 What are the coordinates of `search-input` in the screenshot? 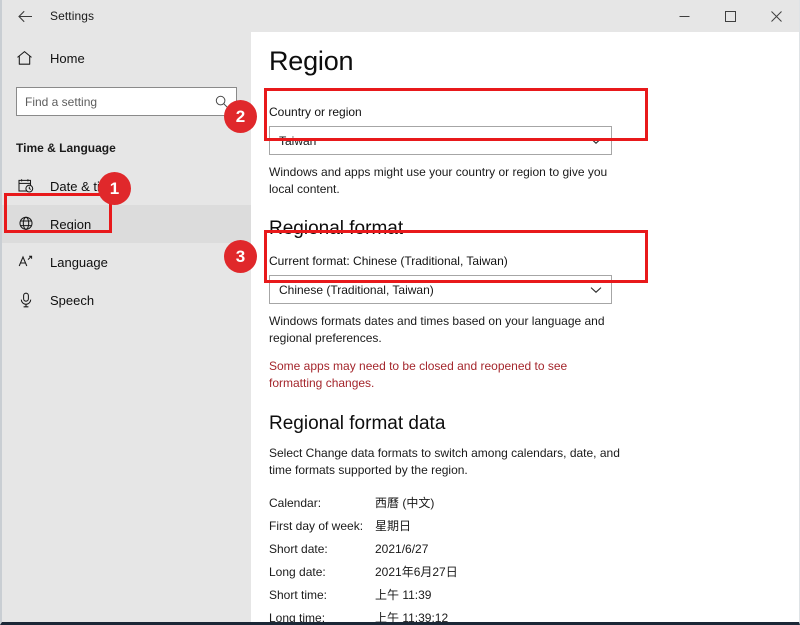 It's located at (126, 101).